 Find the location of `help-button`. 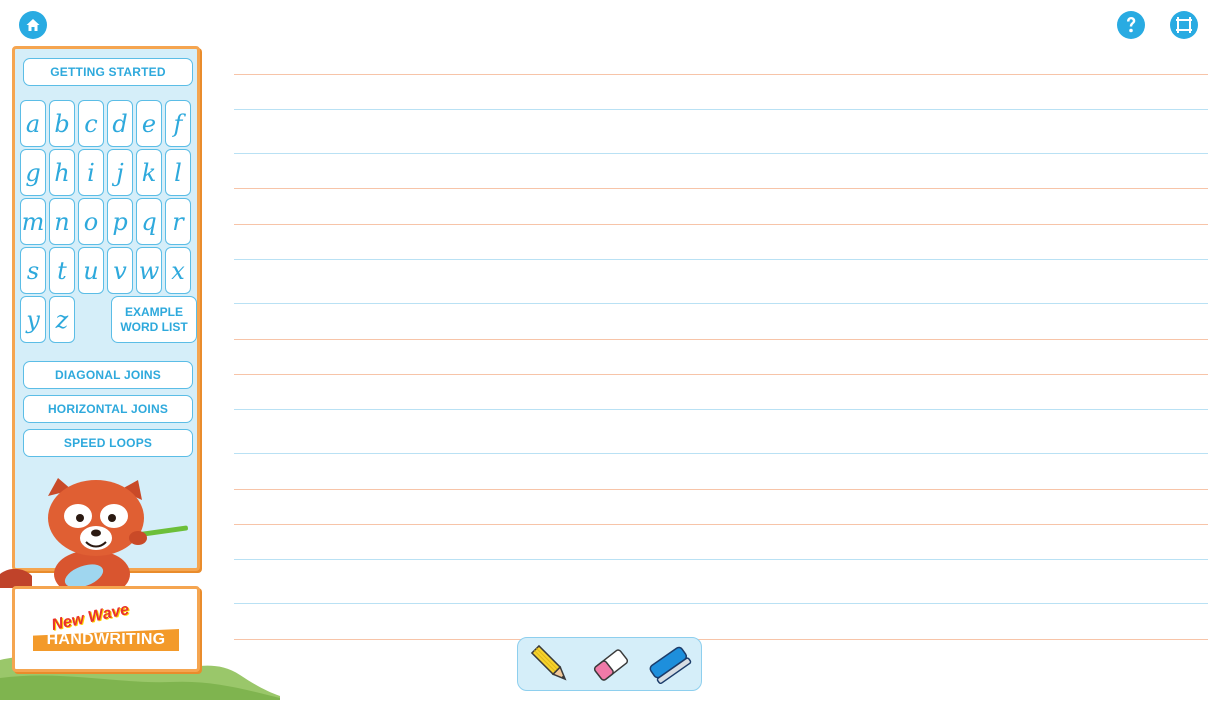

help-button is located at coordinates (1131, 25).